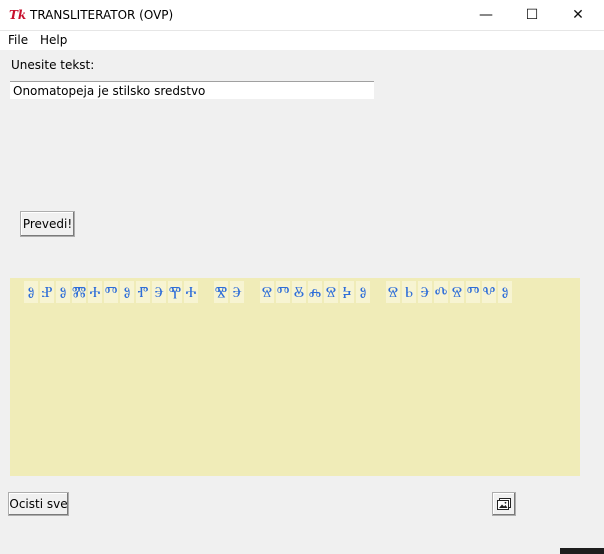 This screenshot has height=554, width=604. Describe the element at coordinates (315, 292) in the screenshot. I see `glagolitic-glyph: Ⰾ` at that location.